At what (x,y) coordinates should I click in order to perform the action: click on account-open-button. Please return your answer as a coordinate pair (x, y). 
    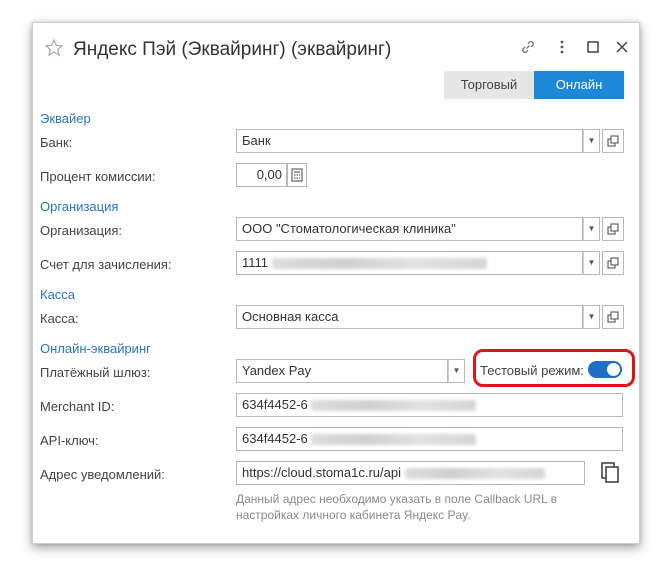
    Looking at the image, I should click on (613, 263).